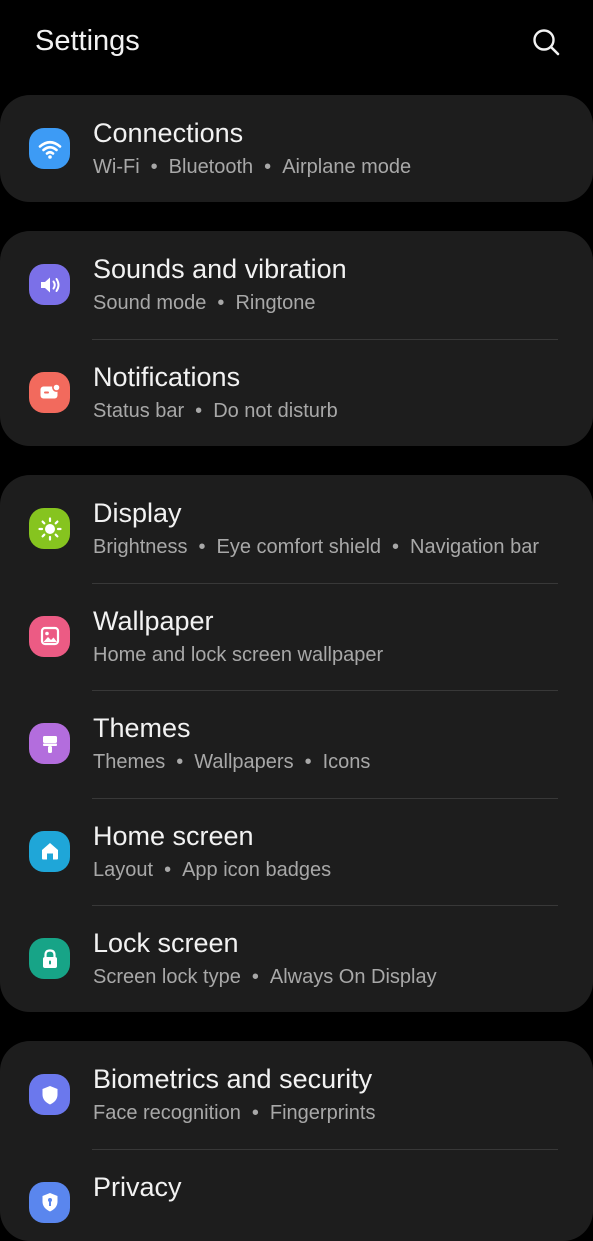  I want to click on subtitle-part: Bluetooth, so click(211, 167).